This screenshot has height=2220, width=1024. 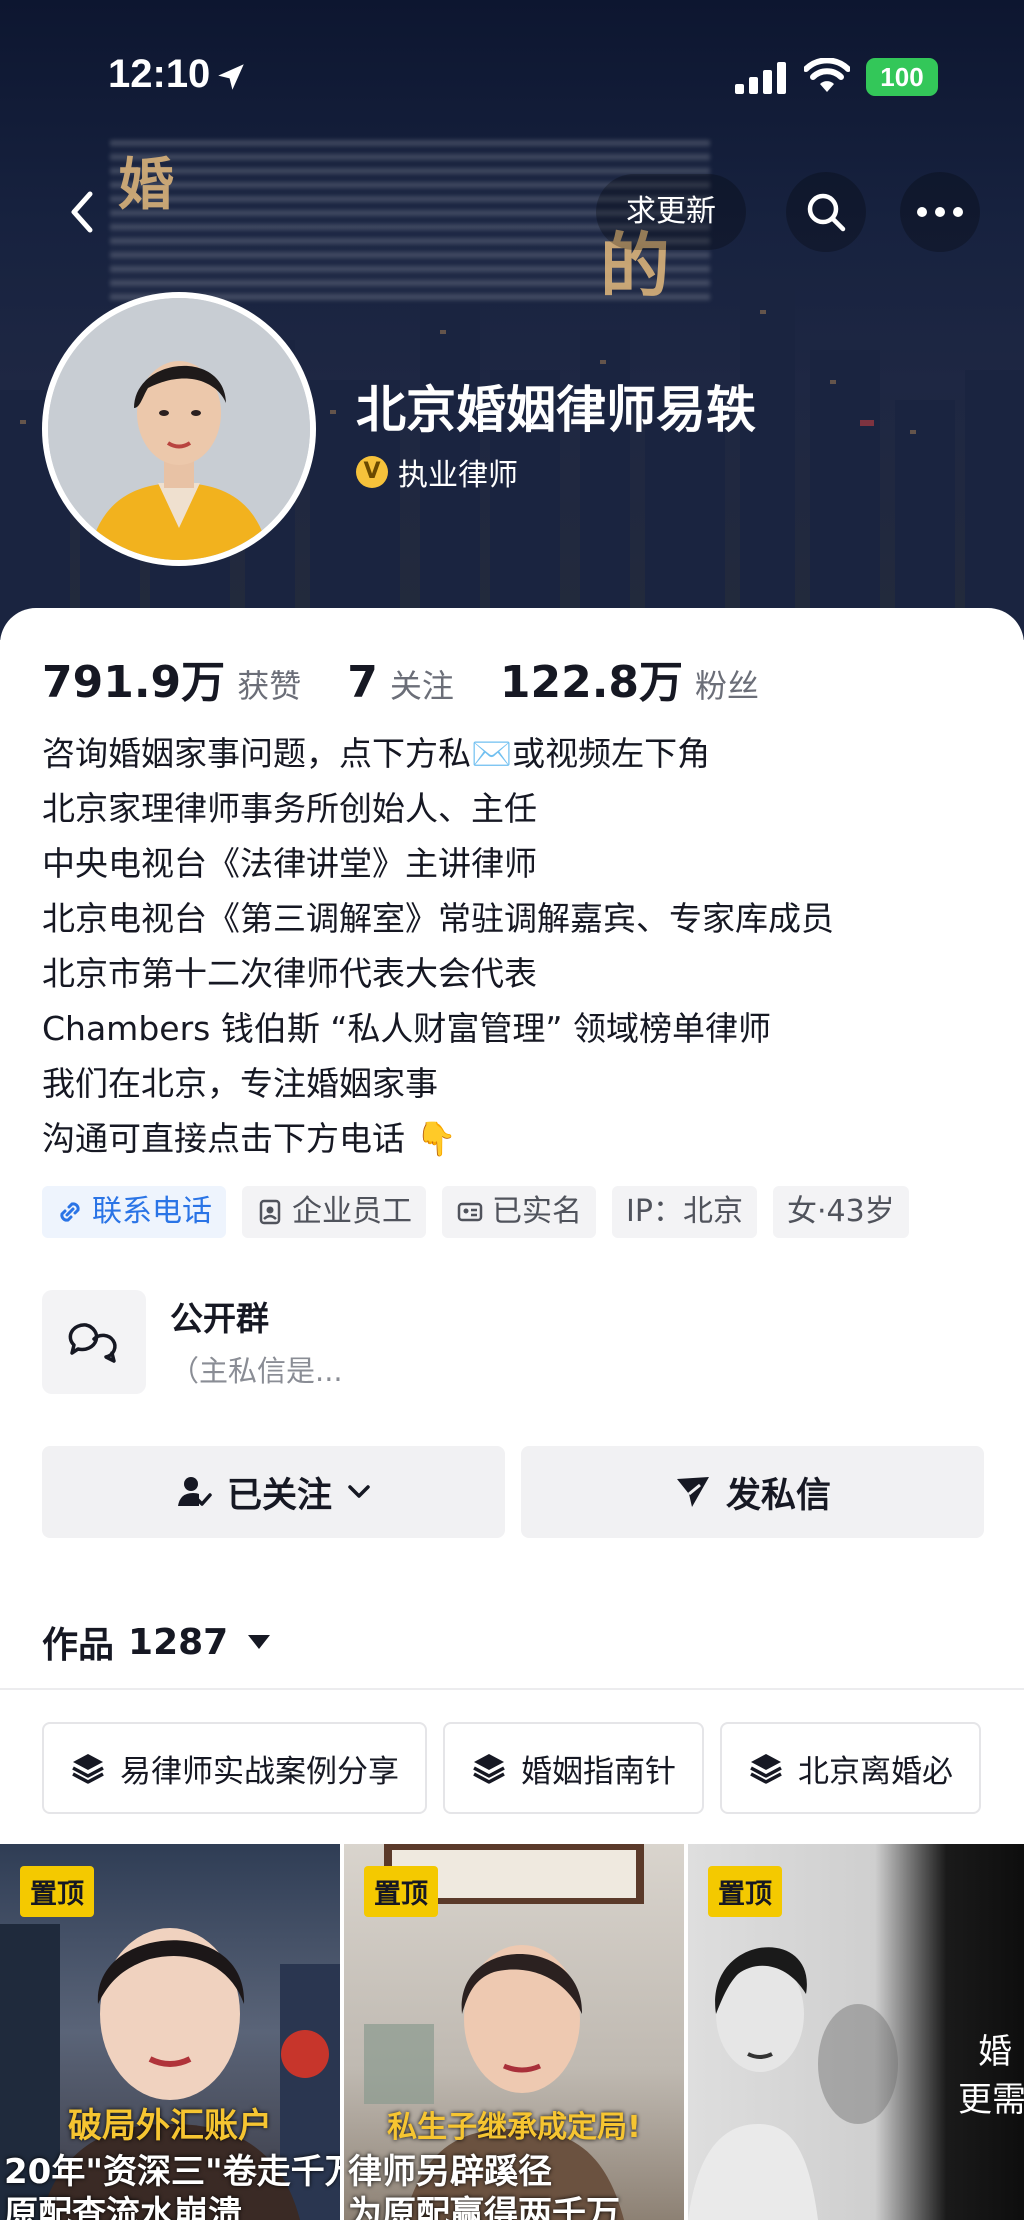 I want to click on verified-identity-label: 已实名, so click(x=537, y=1211).